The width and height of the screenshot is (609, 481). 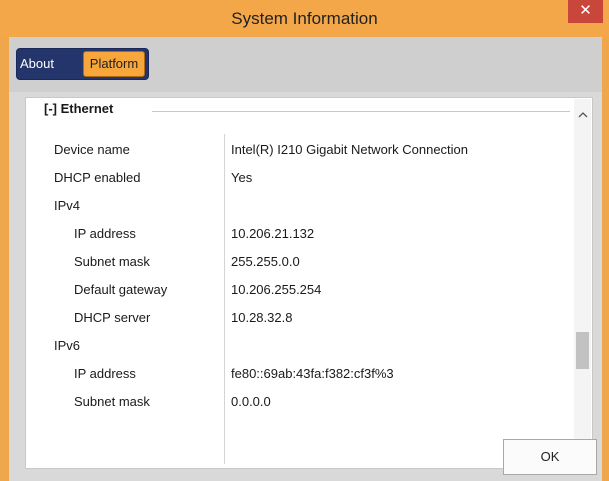 I want to click on section-divider, so click(x=361, y=111).